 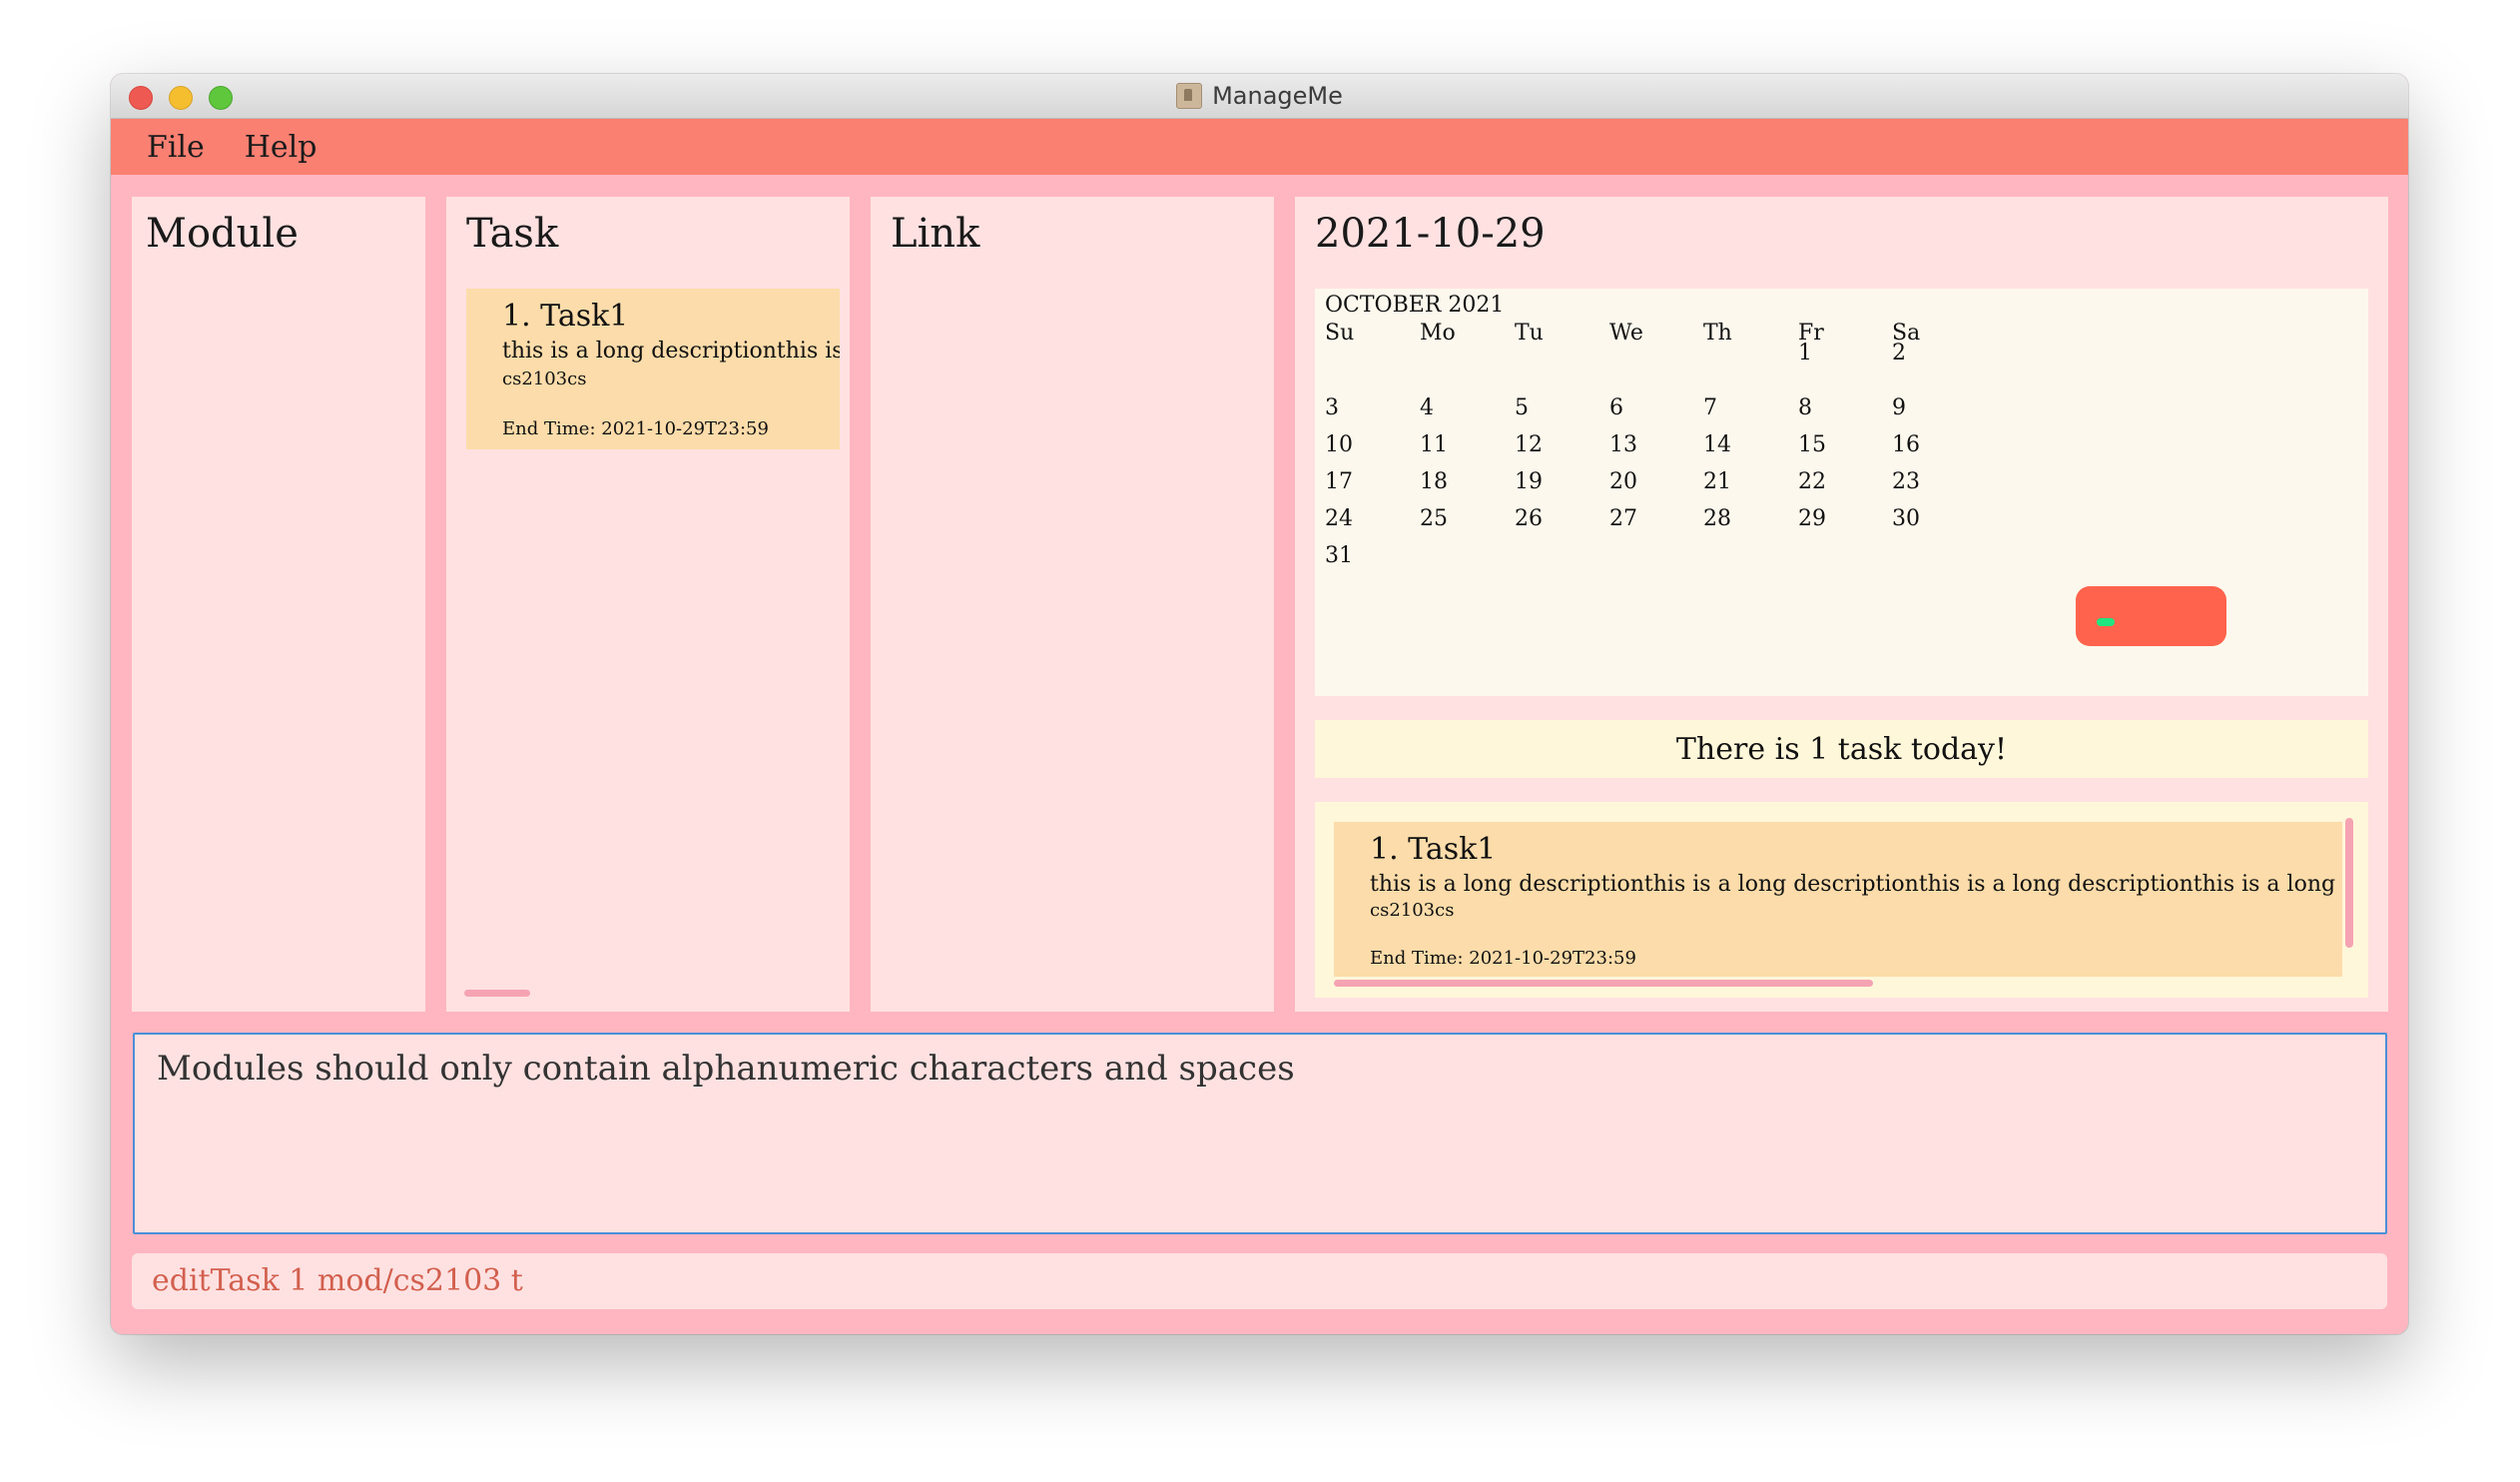 What do you see at coordinates (1529, 518) in the screenshot?
I see `calendar-day-26: 26` at bounding box center [1529, 518].